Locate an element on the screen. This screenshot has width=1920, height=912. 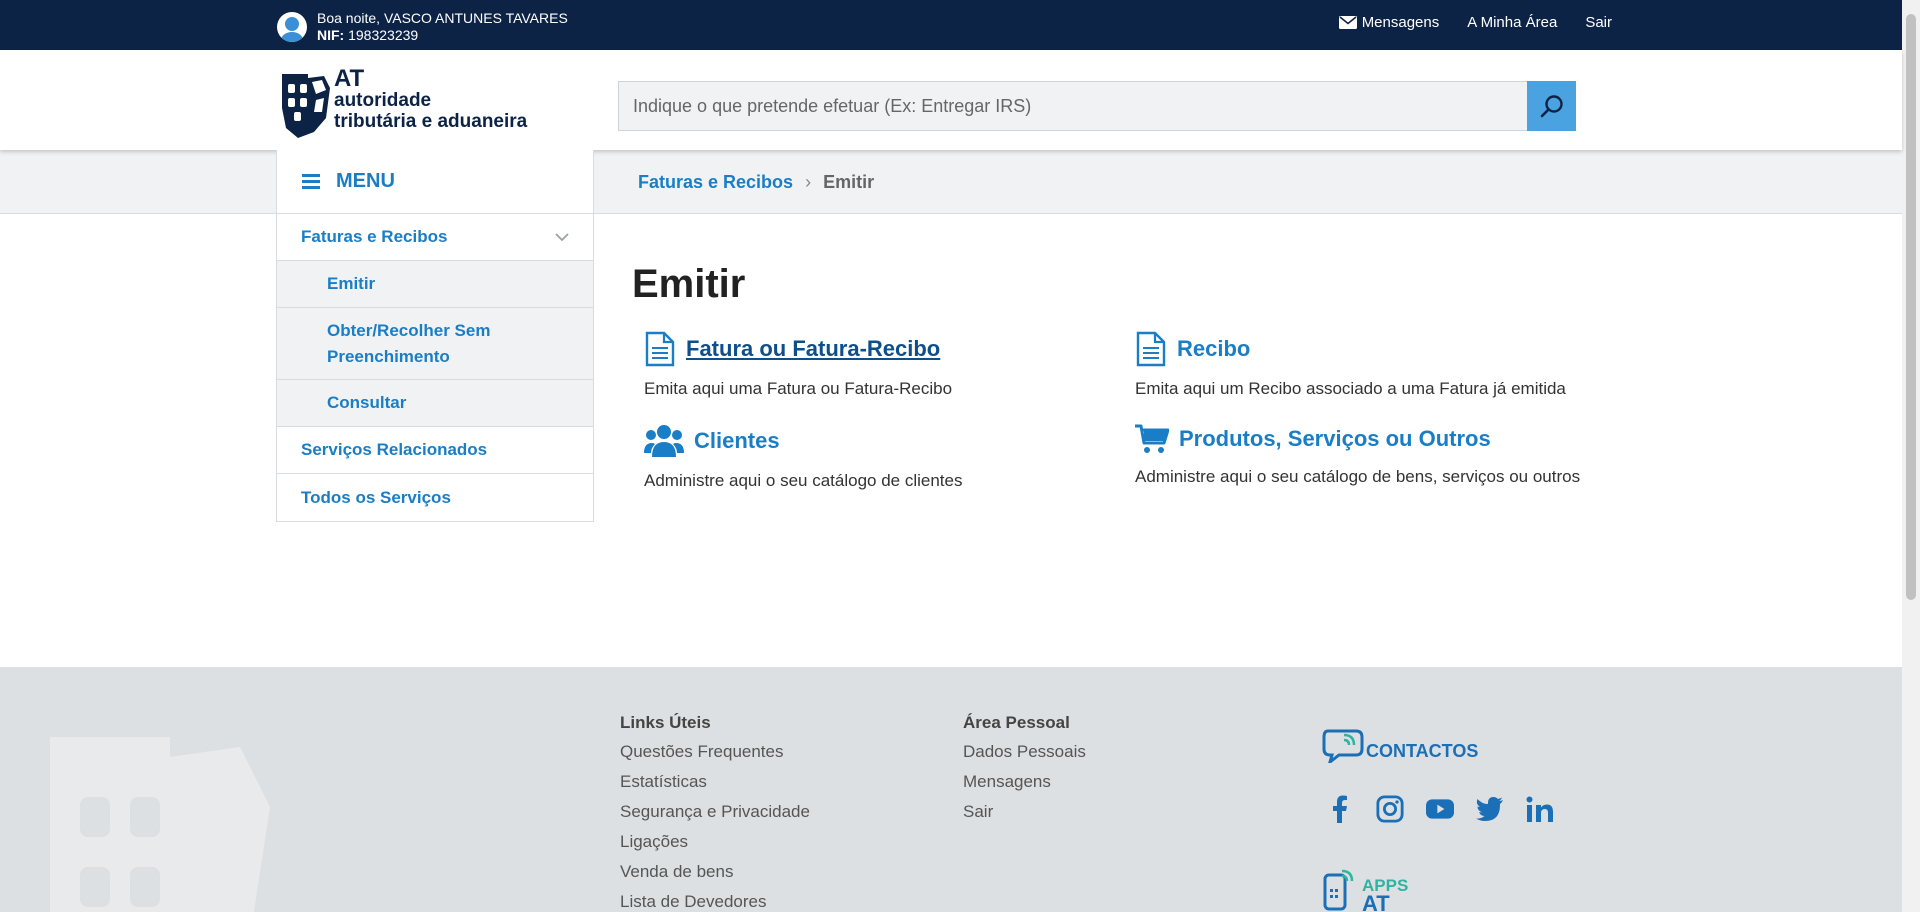
user-avatar-icon is located at coordinates (292, 27).